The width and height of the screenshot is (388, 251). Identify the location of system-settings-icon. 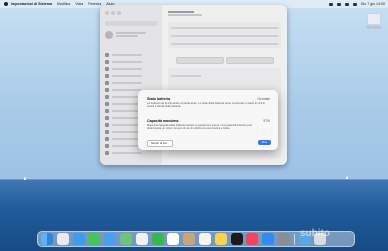
(283, 239).